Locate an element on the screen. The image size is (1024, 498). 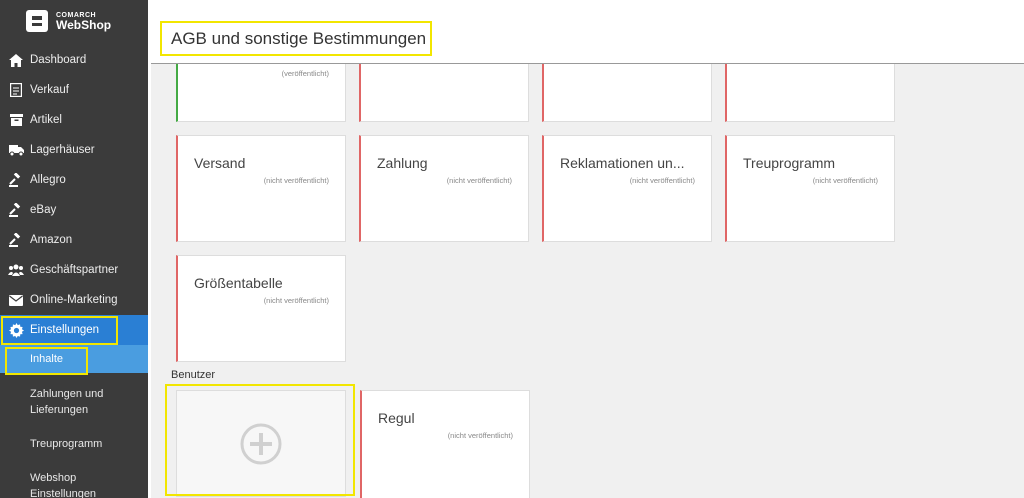
sidebar-item-online-marketing: Online-Marketing is located at coordinates (74, 300).